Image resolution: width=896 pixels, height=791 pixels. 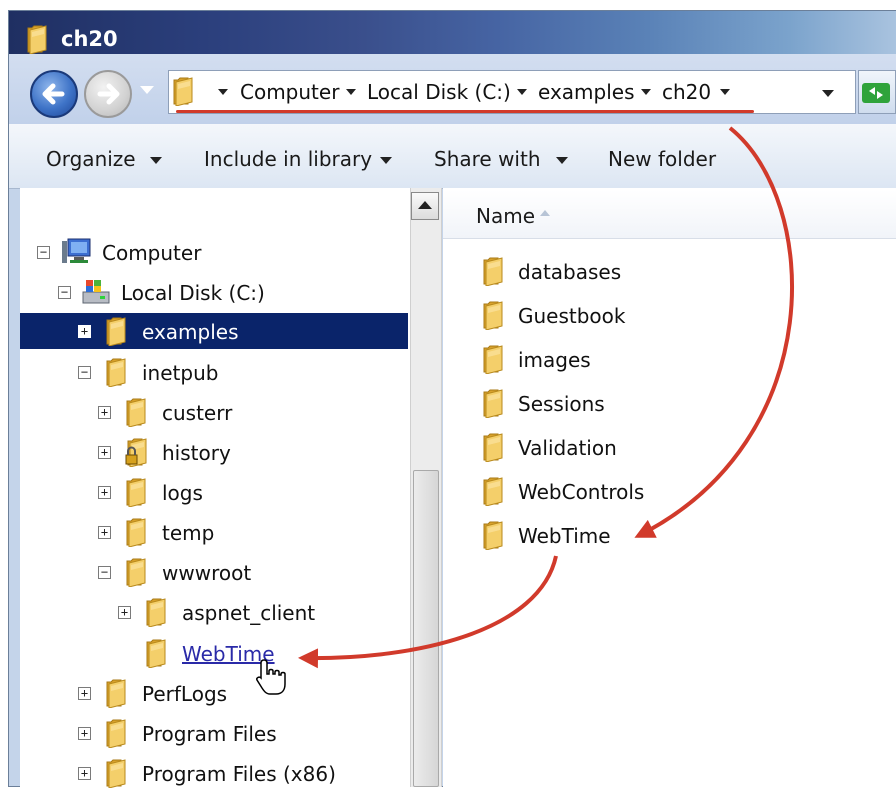 What do you see at coordinates (428, 612) in the screenshot?
I see `annotation-arrow-webtime-to-tree` at bounding box center [428, 612].